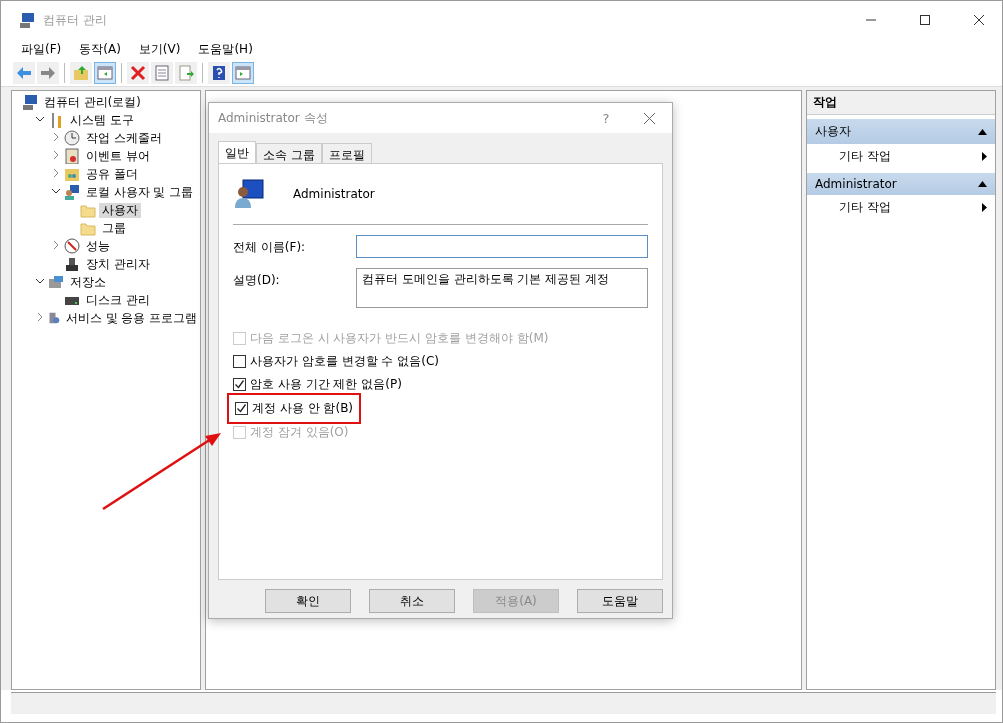 This screenshot has width=1003, height=723. What do you see at coordinates (346, 153) in the screenshot?
I see `tab: 프로필` at bounding box center [346, 153].